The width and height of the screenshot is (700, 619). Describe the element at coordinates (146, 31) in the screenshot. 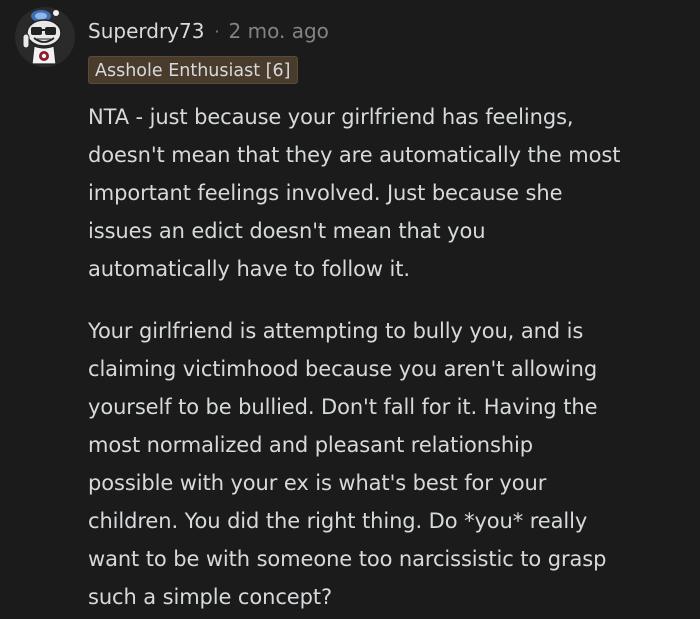

I see `username-link: Superdry73` at that location.